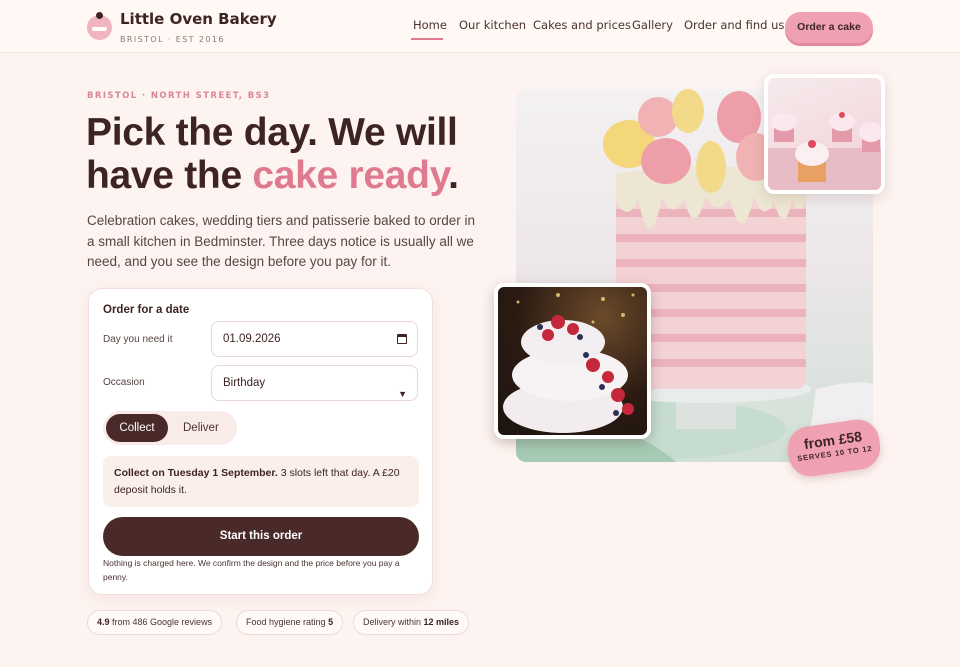 The image size is (960, 667). Describe the element at coordinates (350, 175) in the screenshot. I see `headline-accent: cake ready` at that location.